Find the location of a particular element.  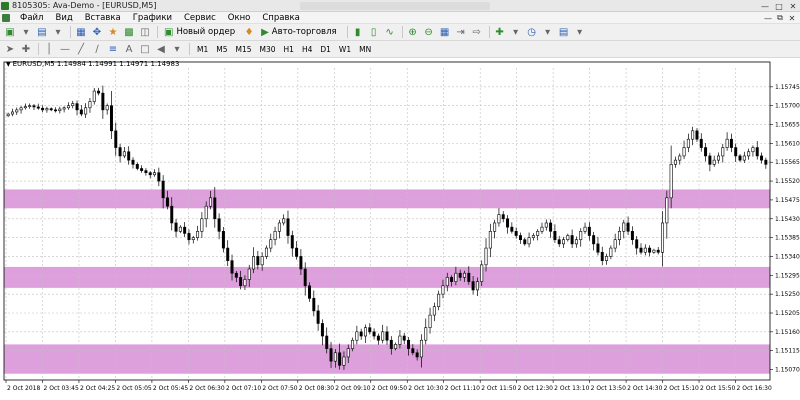

equidistant-channel-icon: ∕ is located at coordinates (97, 49).